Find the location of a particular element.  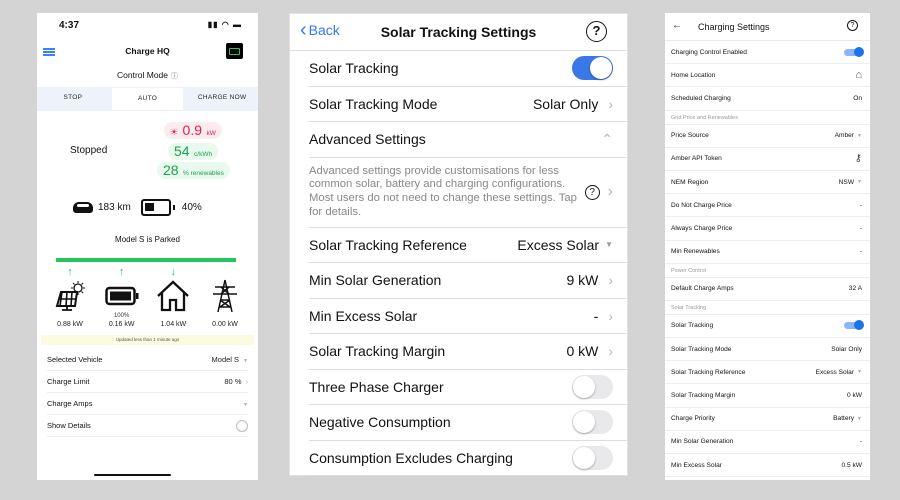

min-excess-solar-row: Min Excess Solar - › is located at coordinates (468, 316).